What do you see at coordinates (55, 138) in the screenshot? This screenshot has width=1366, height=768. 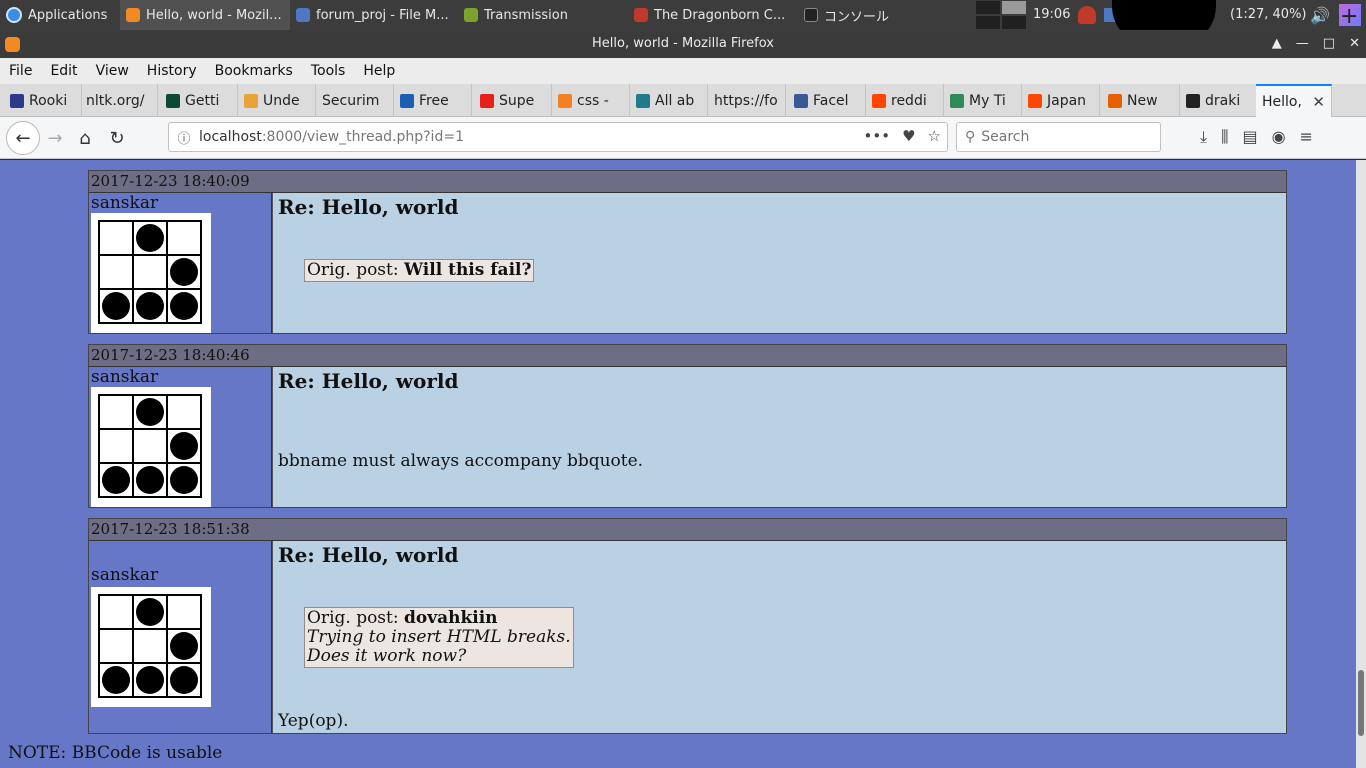 I see `forward-button: →` at bounding box center [55, 138].